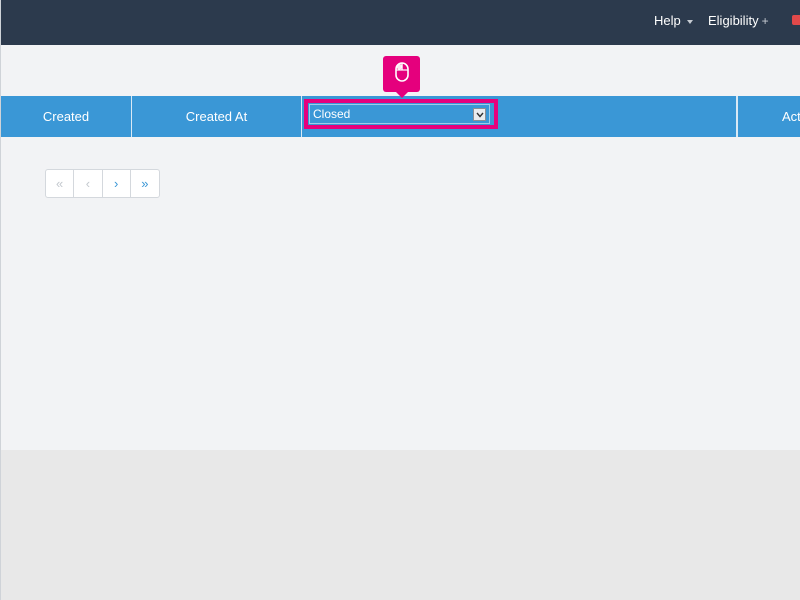 Image resolution: width=800 pixels, height=600 pixels. Describe the element at coordinates (667, 20) in the screenshot. I see `help-menu-label: Help` at that location.